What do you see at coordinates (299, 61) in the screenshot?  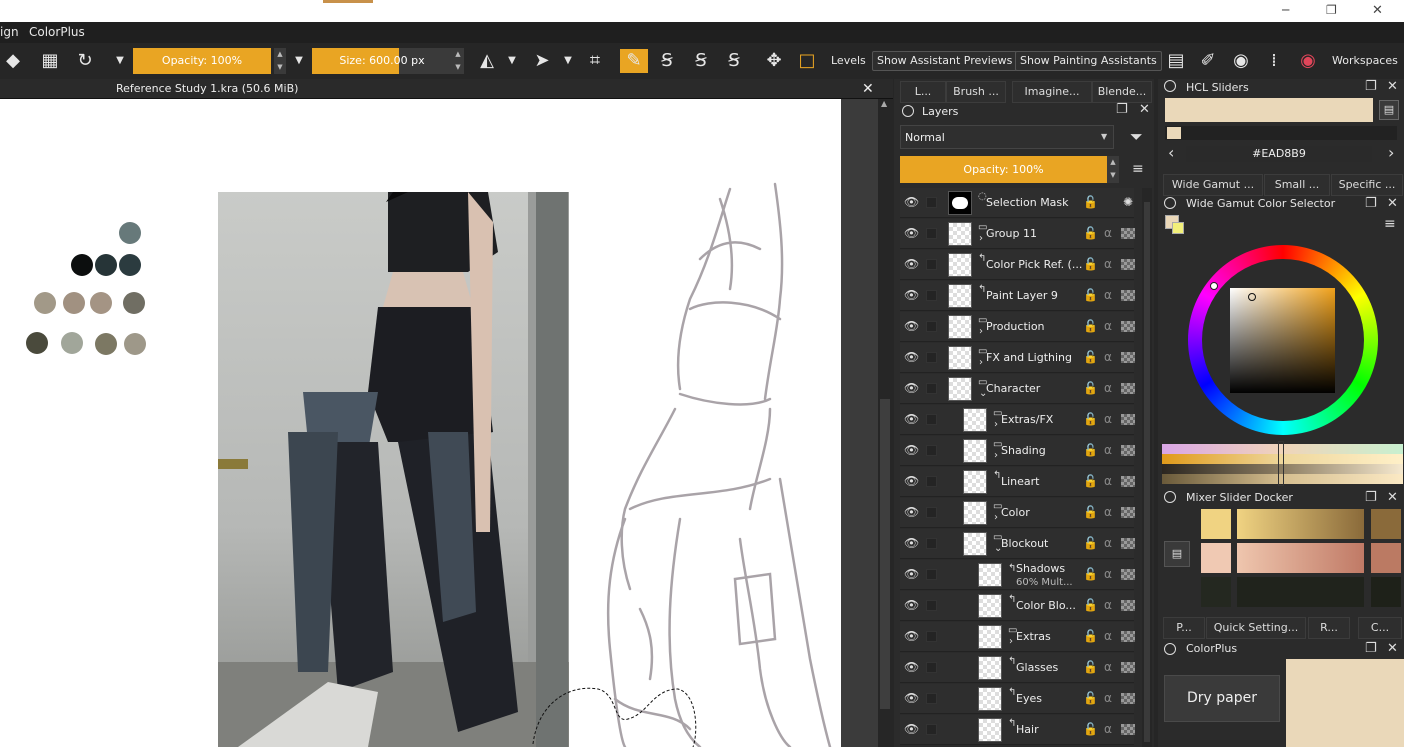 I see `opacity-dropdown-icon: ▼` at bounding box center [299, 61].